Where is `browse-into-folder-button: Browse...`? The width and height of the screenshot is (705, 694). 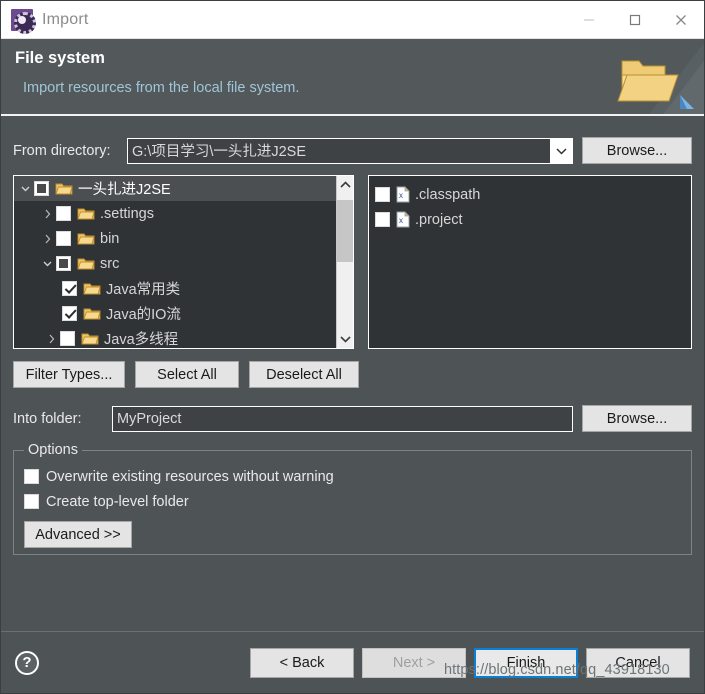
browse-into-folder-button: Browse... is located at coordinates (637, 418).